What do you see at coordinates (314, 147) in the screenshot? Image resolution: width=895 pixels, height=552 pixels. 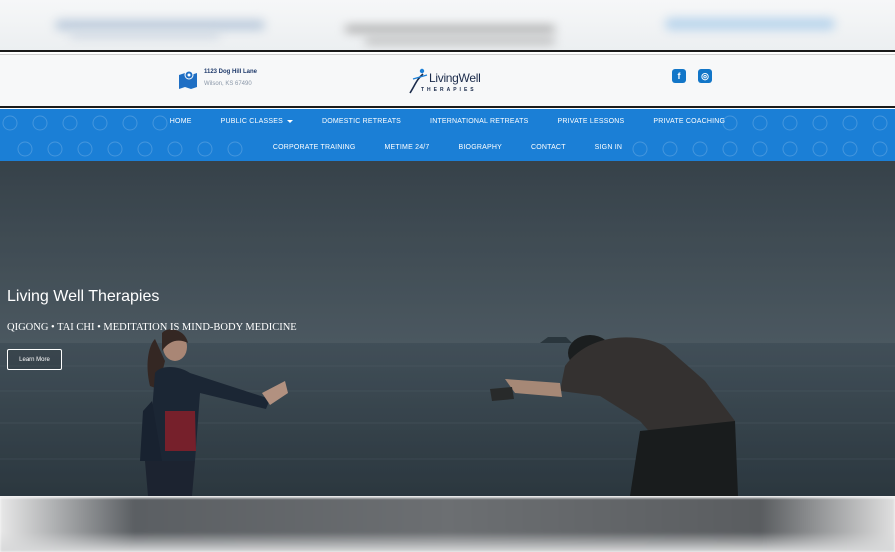 I see `nav-corporate-training: CORPORATE TRAINING` at bounding box center [314, 147].